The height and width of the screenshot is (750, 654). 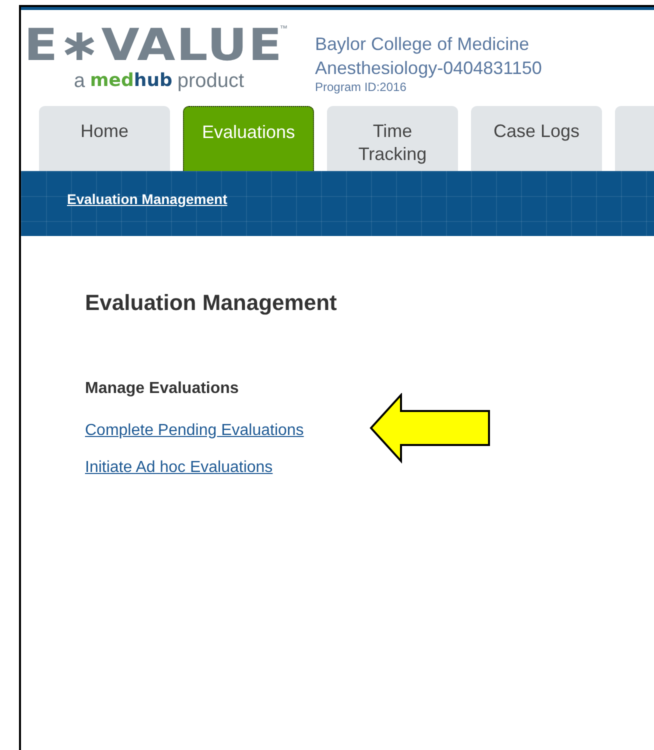 What do you see at coordinates (392, 138) in the screenshot?
I see `nav-tab: Time Tracking` at bounding box center [392, 138].